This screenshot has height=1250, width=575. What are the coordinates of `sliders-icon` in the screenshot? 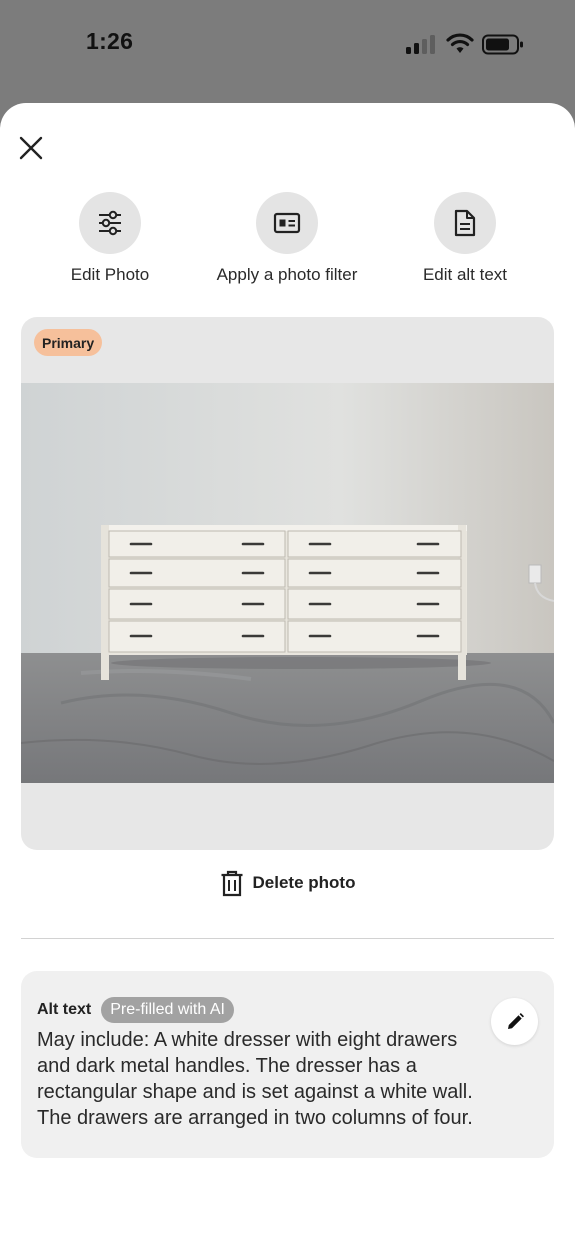 It's located at (110, 223).